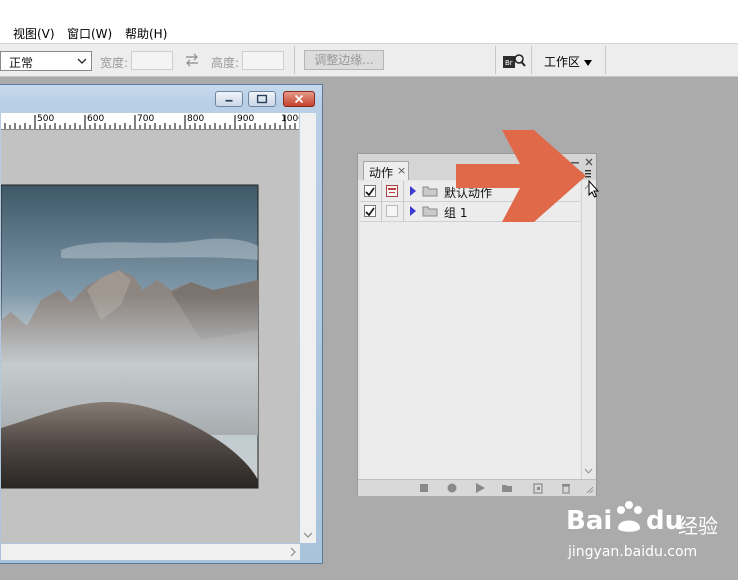 Image resolution: width=738 pixels, height=580 pixels. I want to click on trash-icon, so click(566, 488).